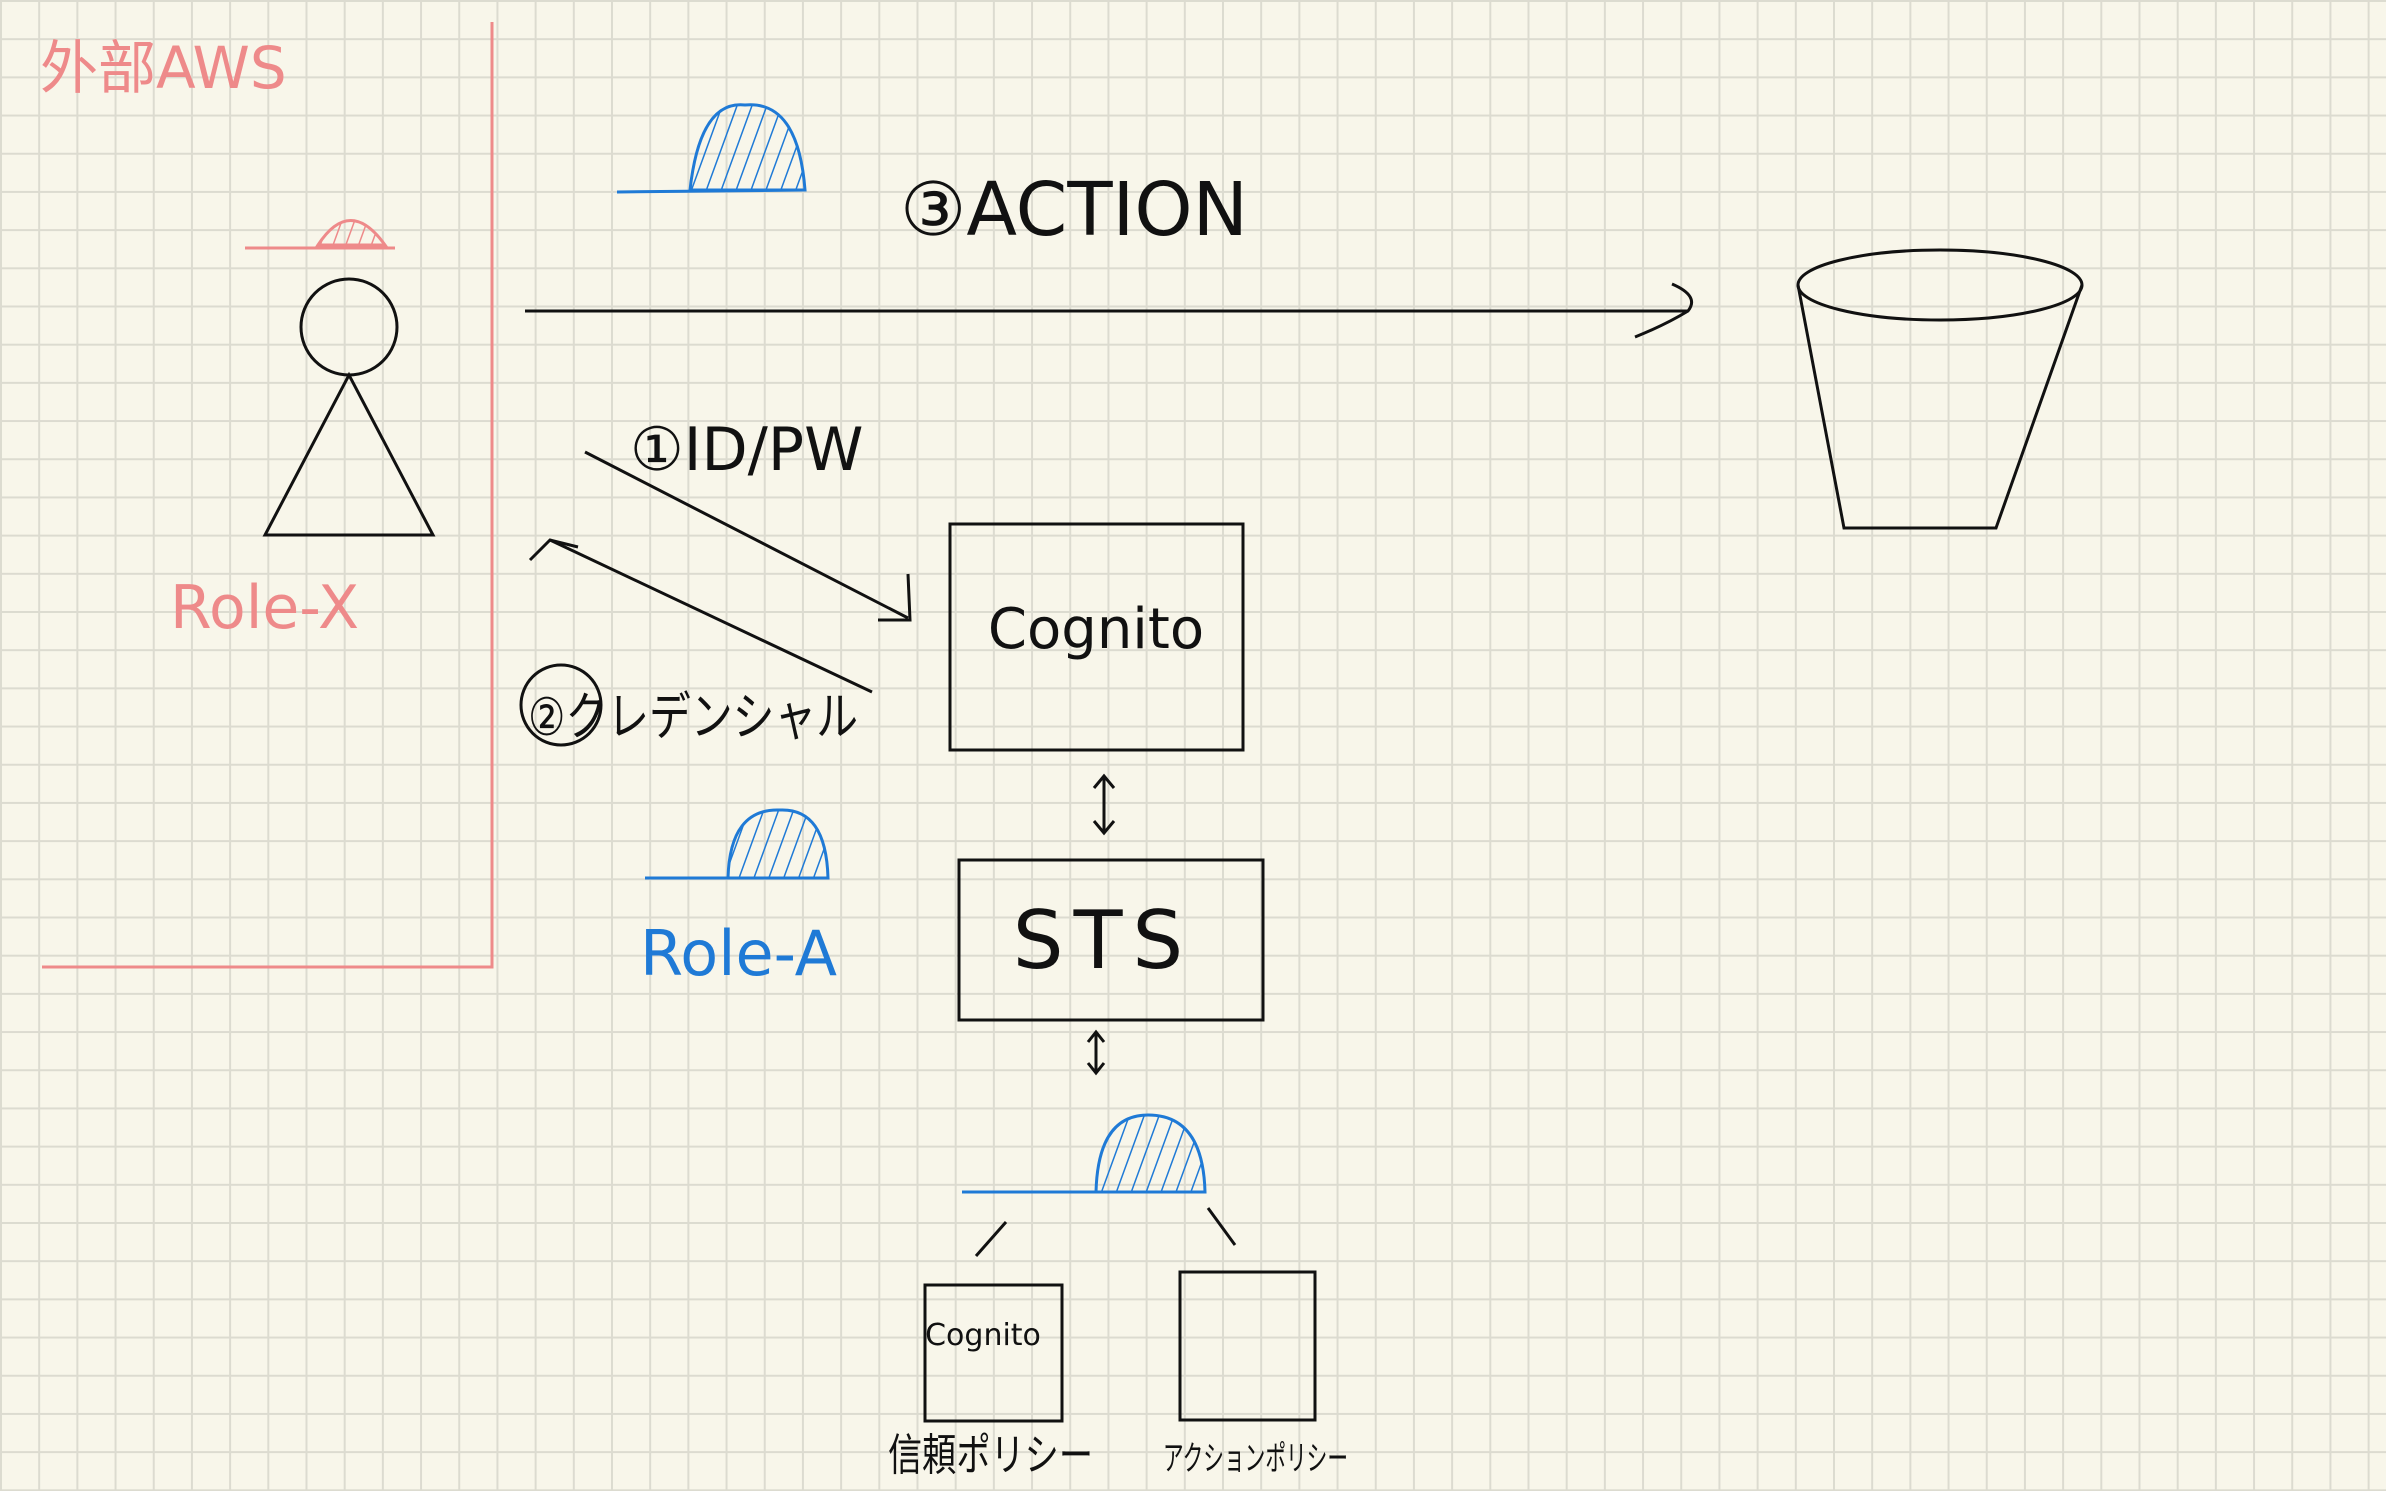 The width and height of the screenshot is (2386, 1491). I want to click on user-icon, so click(349, 407).